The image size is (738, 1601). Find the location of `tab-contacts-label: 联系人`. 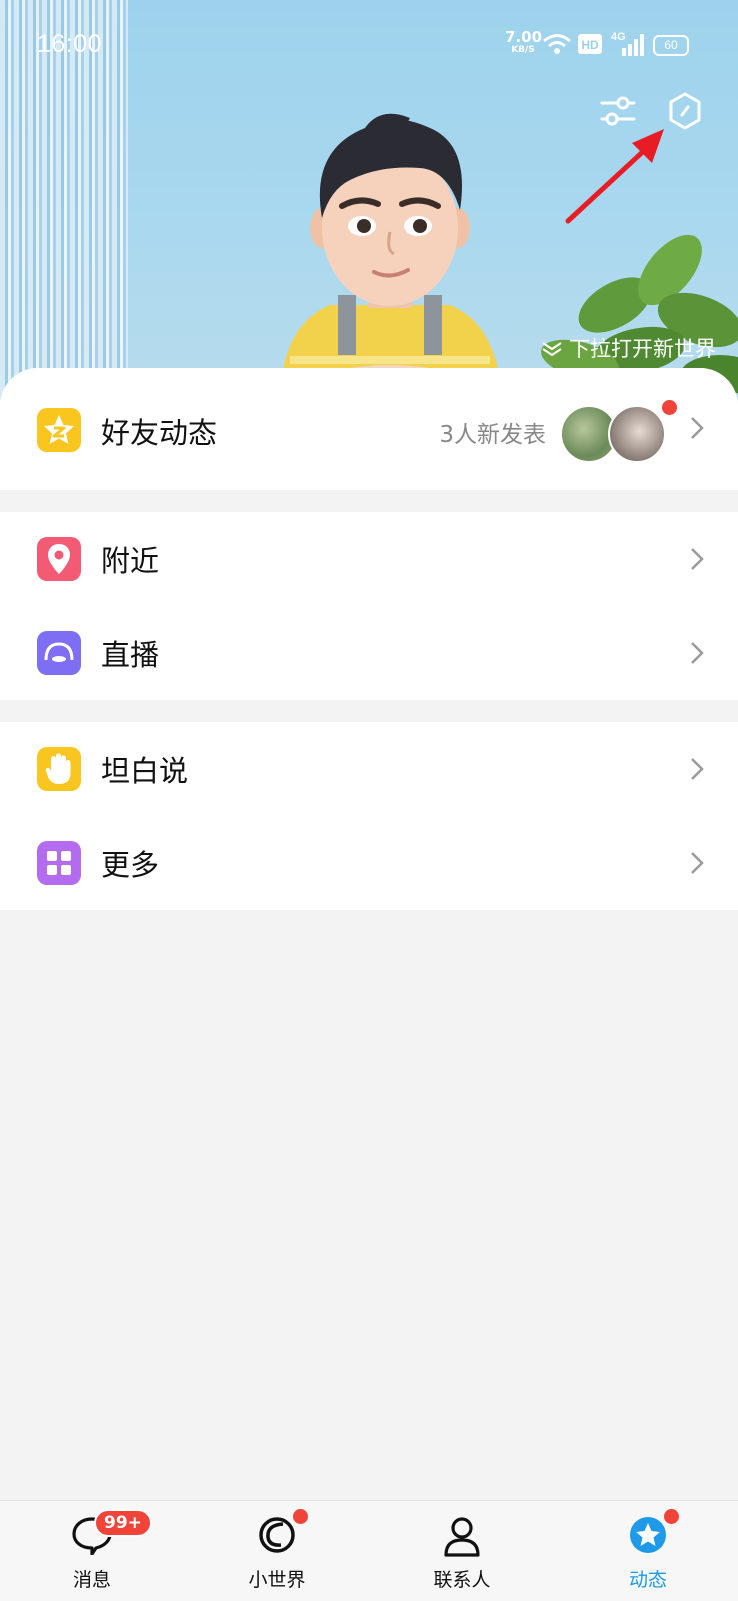

tab-contacts-label: 联系人 is located at coordinates (462, 1580).